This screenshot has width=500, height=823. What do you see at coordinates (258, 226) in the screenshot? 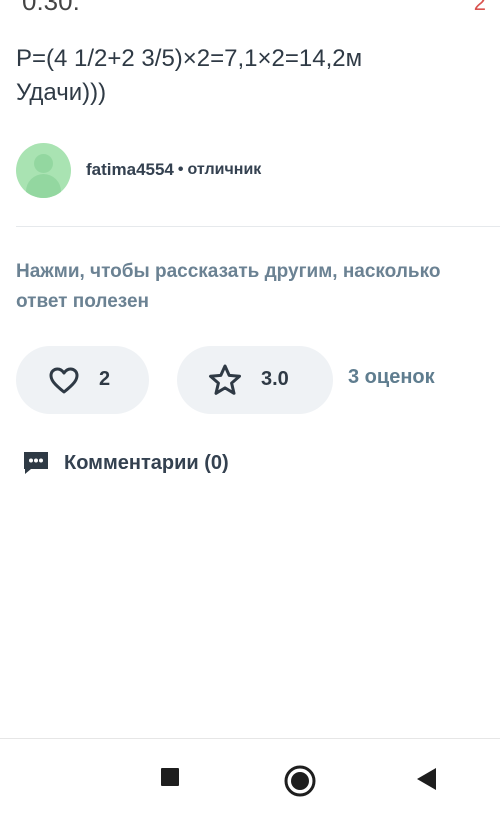
I see `divider` at bounding box center [258, 226].